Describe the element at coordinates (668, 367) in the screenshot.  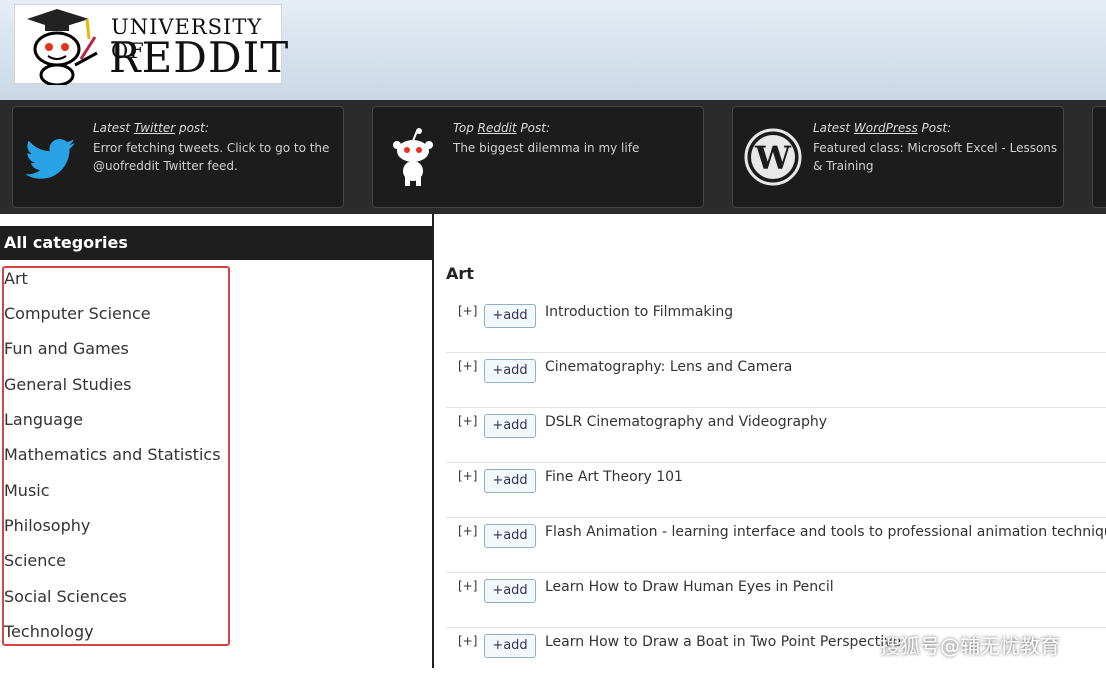
I see `class-title-link: Cinematography: Lens and Camera` at that location.